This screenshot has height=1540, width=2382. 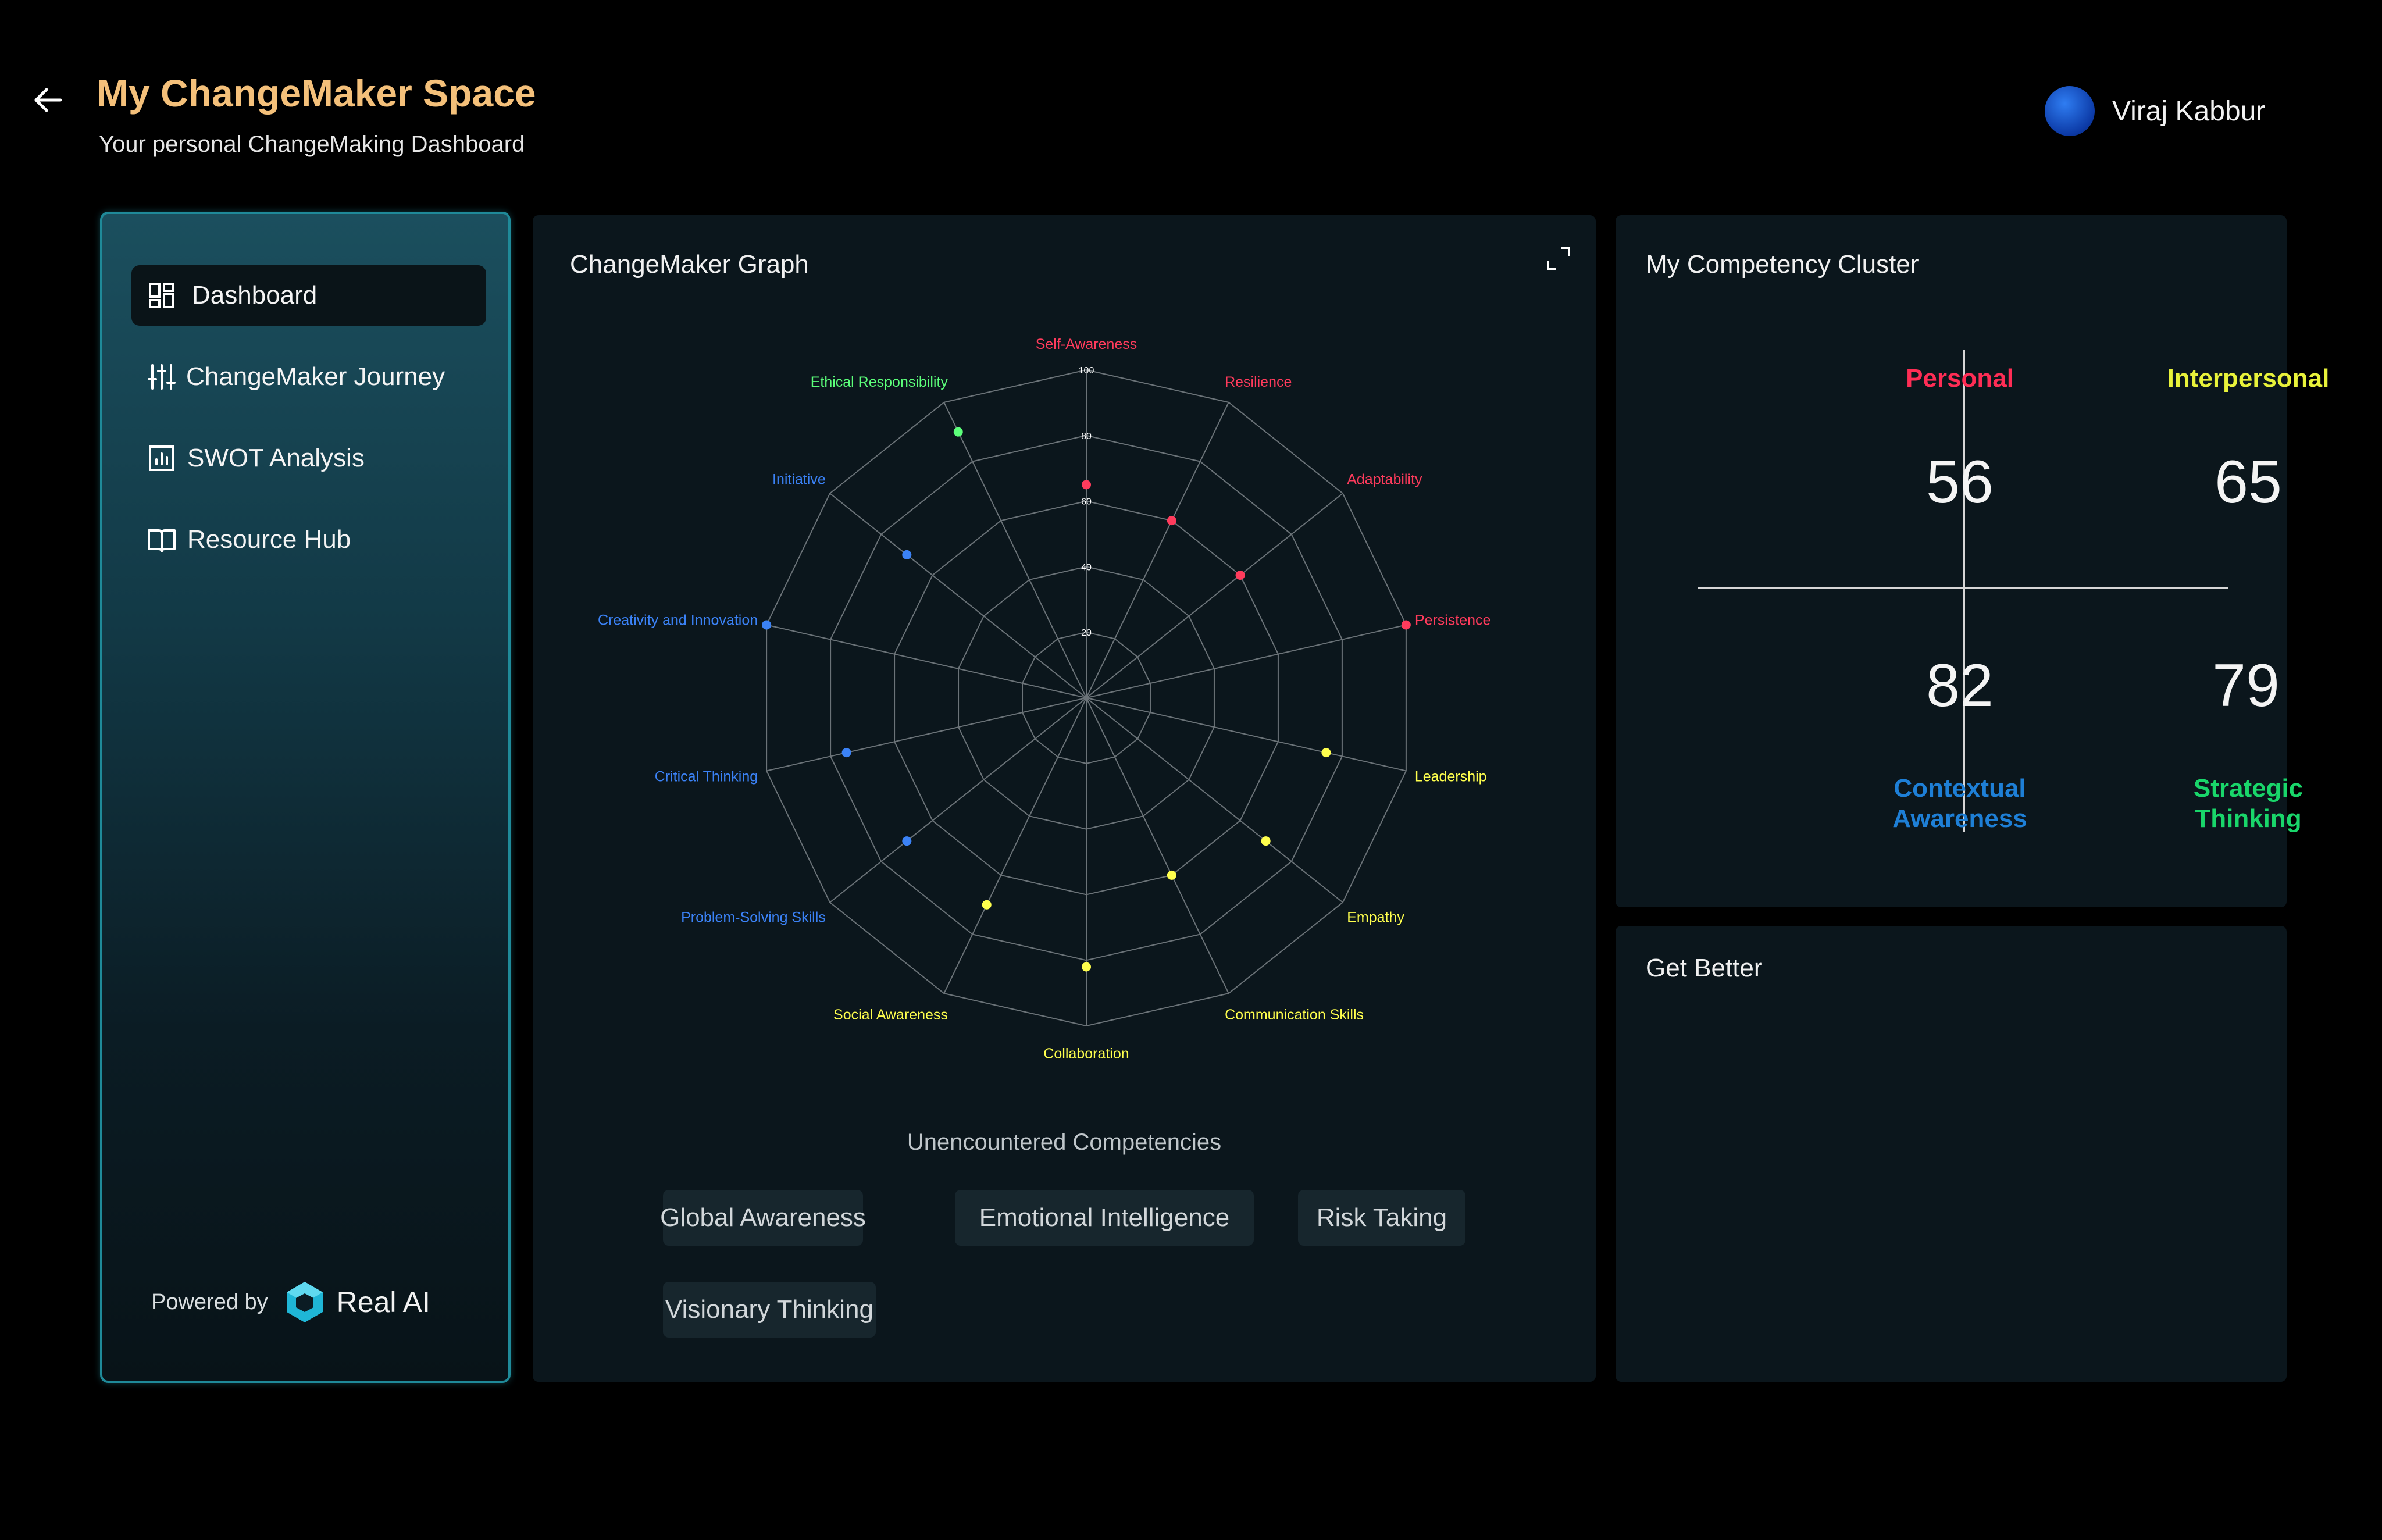 What do you see at coordinates (1453, 620) in the screenshot?
I see `radar-category-label: Persistence` at bounding box center [1453, 620].